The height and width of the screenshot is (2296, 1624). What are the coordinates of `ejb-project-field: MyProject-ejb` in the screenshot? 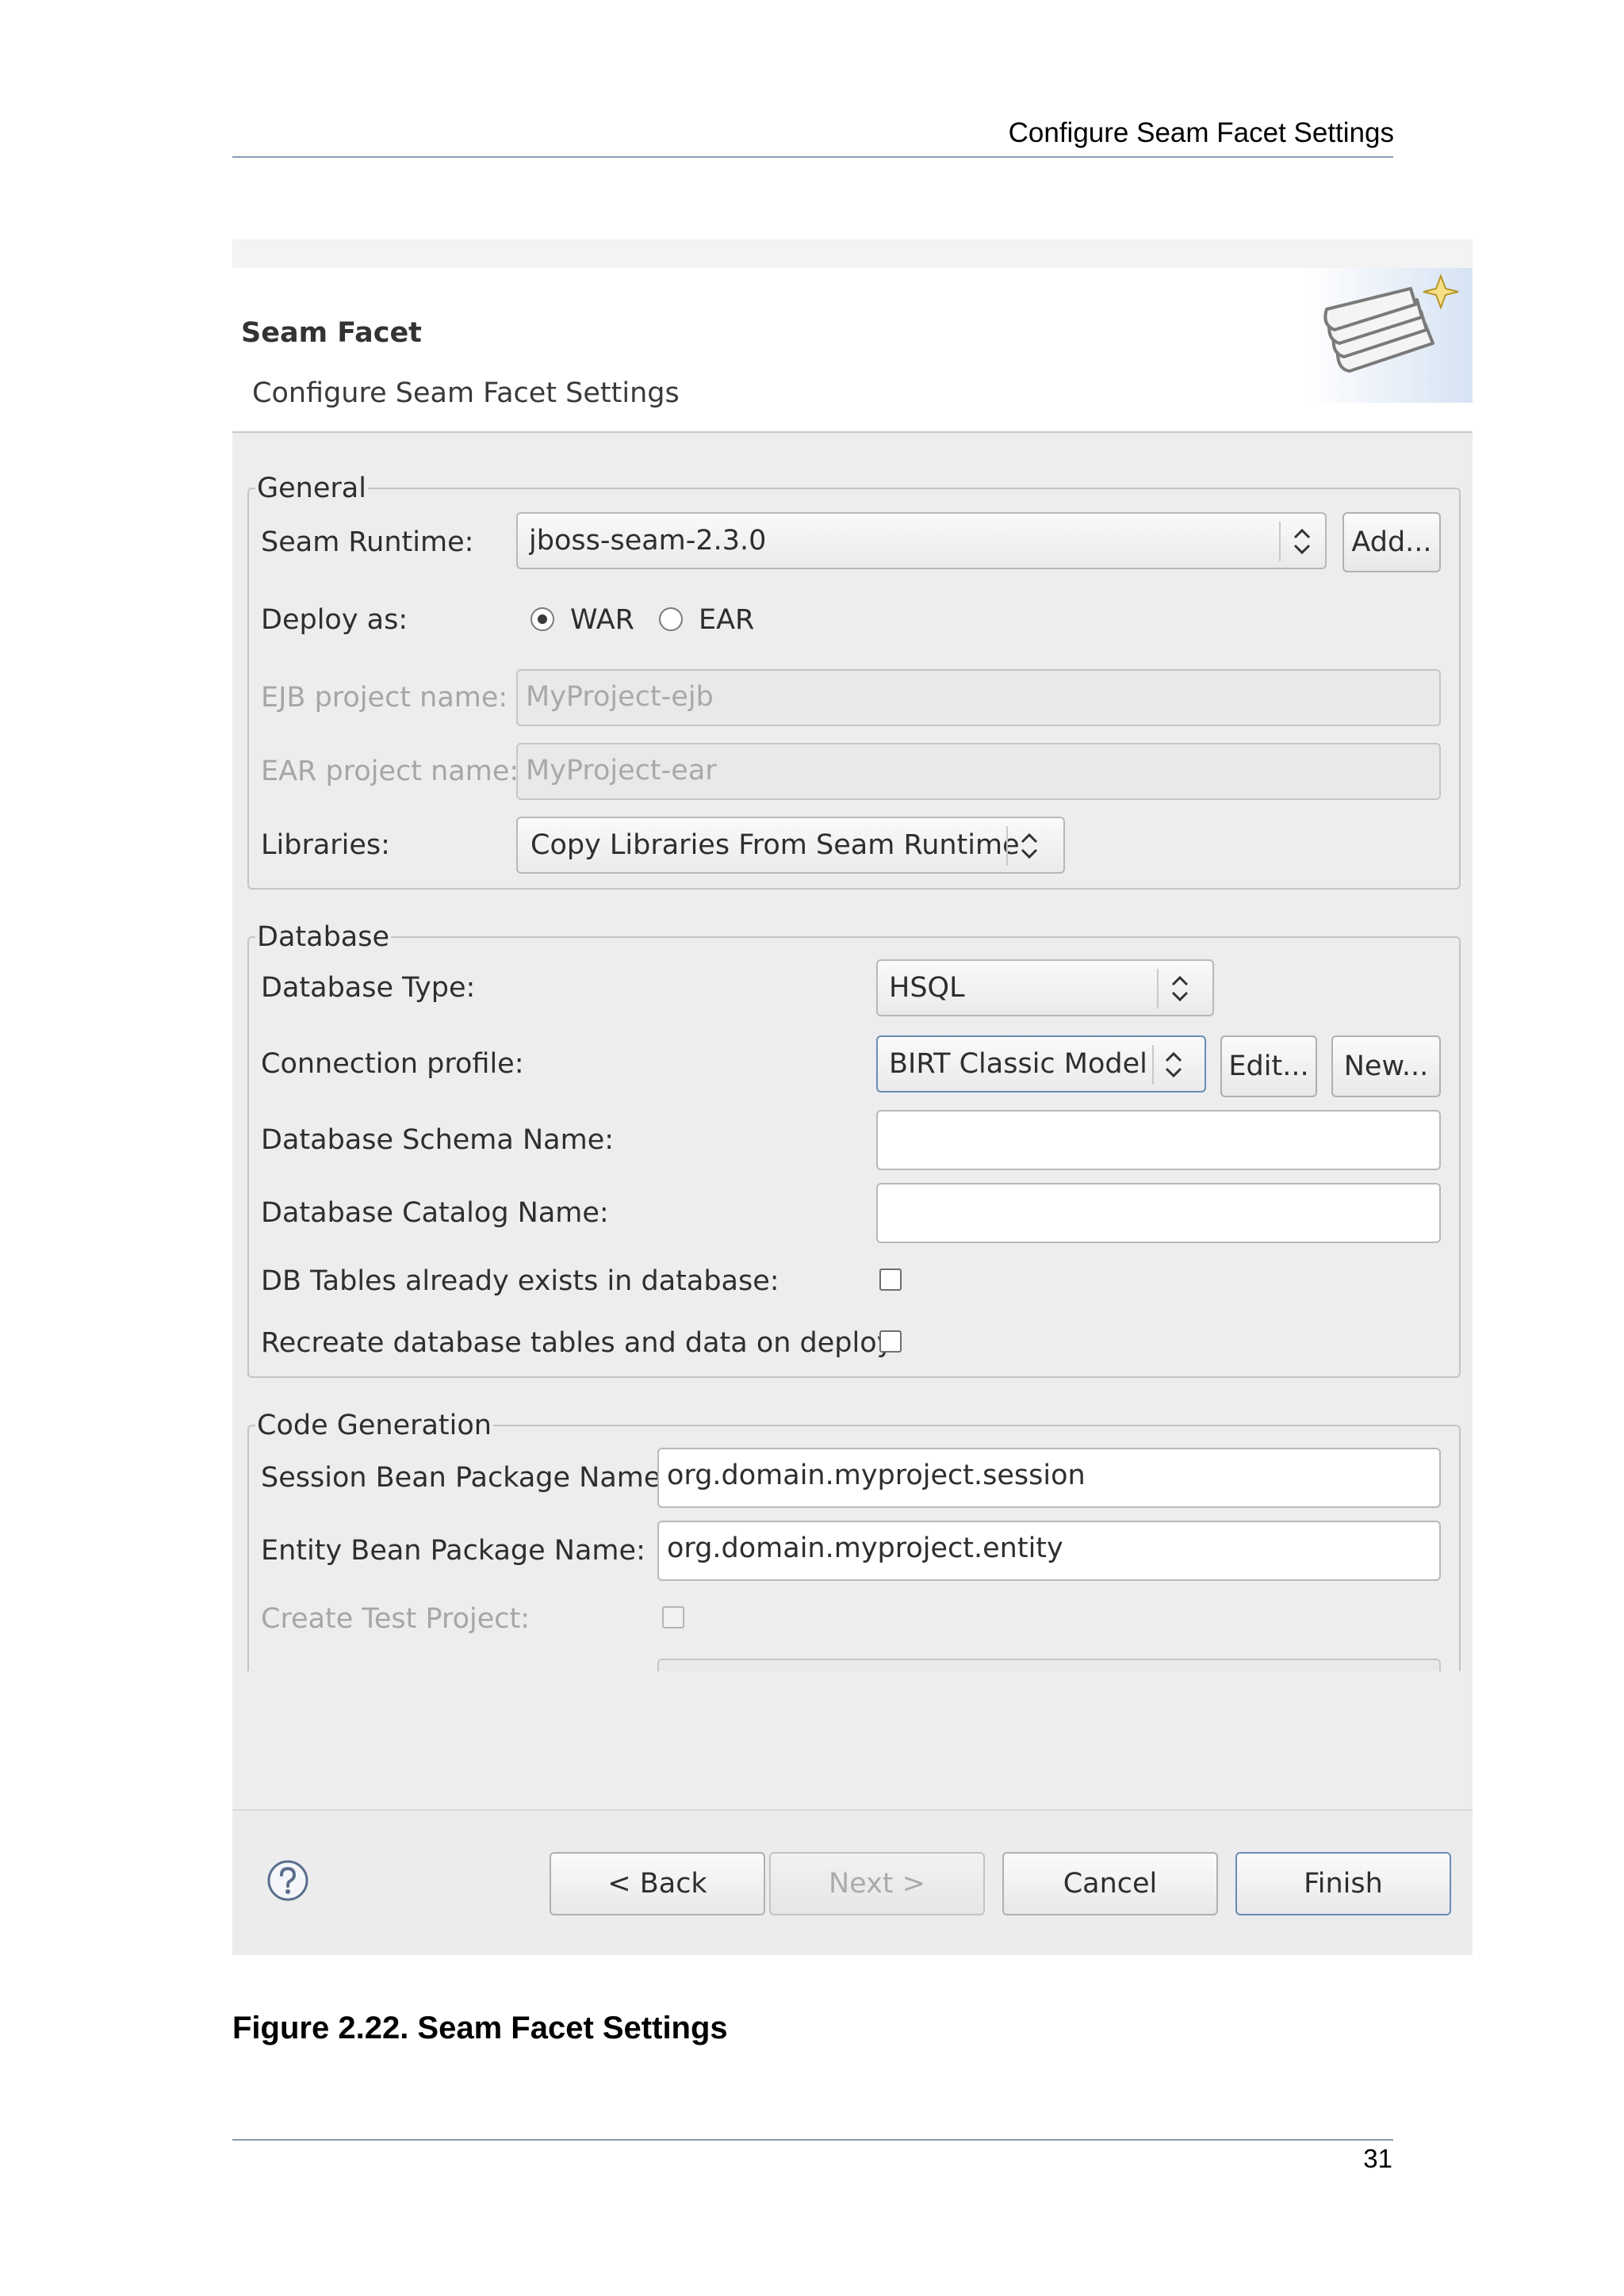 It's located at (978, 698).